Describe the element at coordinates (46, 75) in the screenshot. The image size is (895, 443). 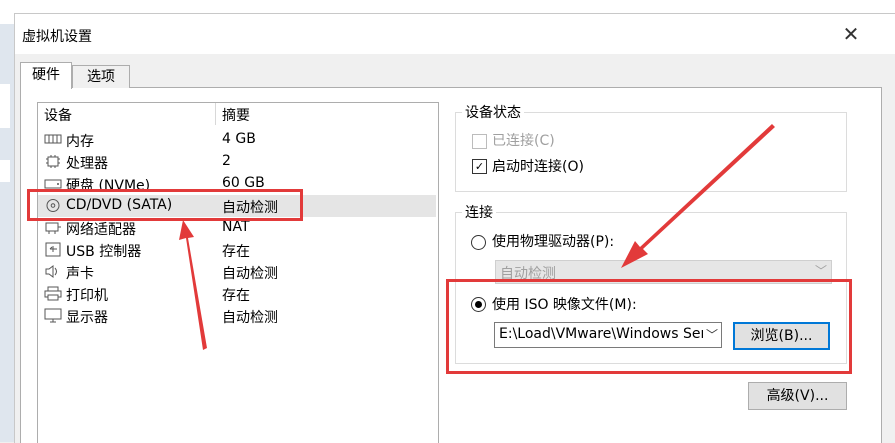
I see `tab-hardware: 硬件` at that location.